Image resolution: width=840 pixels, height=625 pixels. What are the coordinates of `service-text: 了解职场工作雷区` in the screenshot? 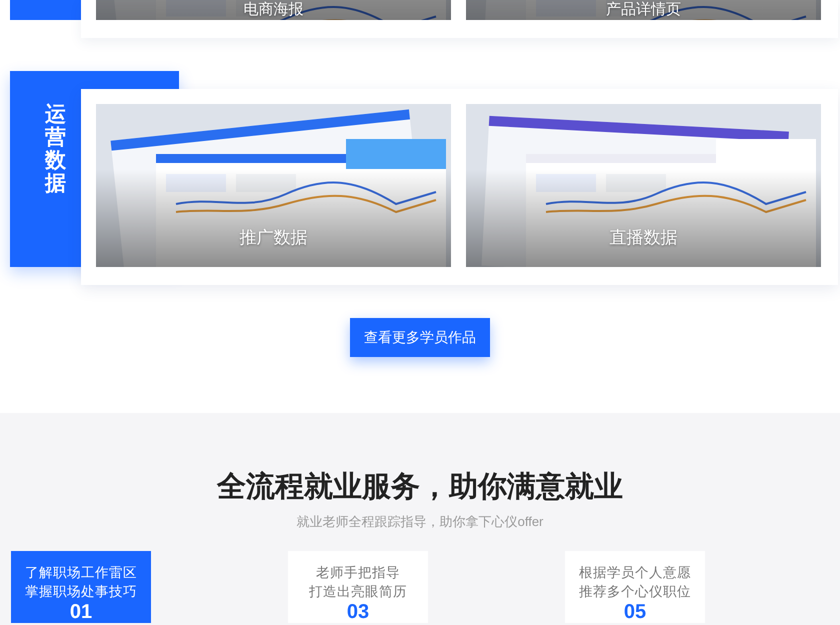 It's located at (81, 573).